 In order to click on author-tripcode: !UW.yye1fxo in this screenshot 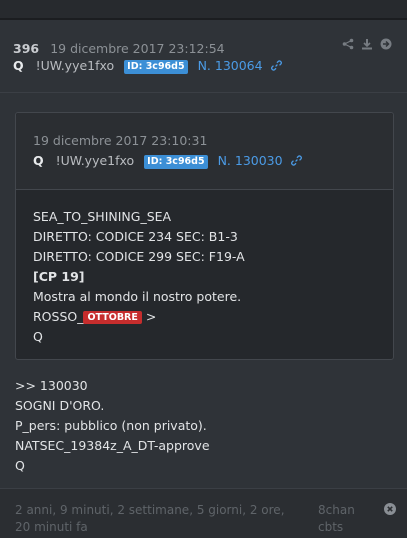, I will do `click(75, 65)`.